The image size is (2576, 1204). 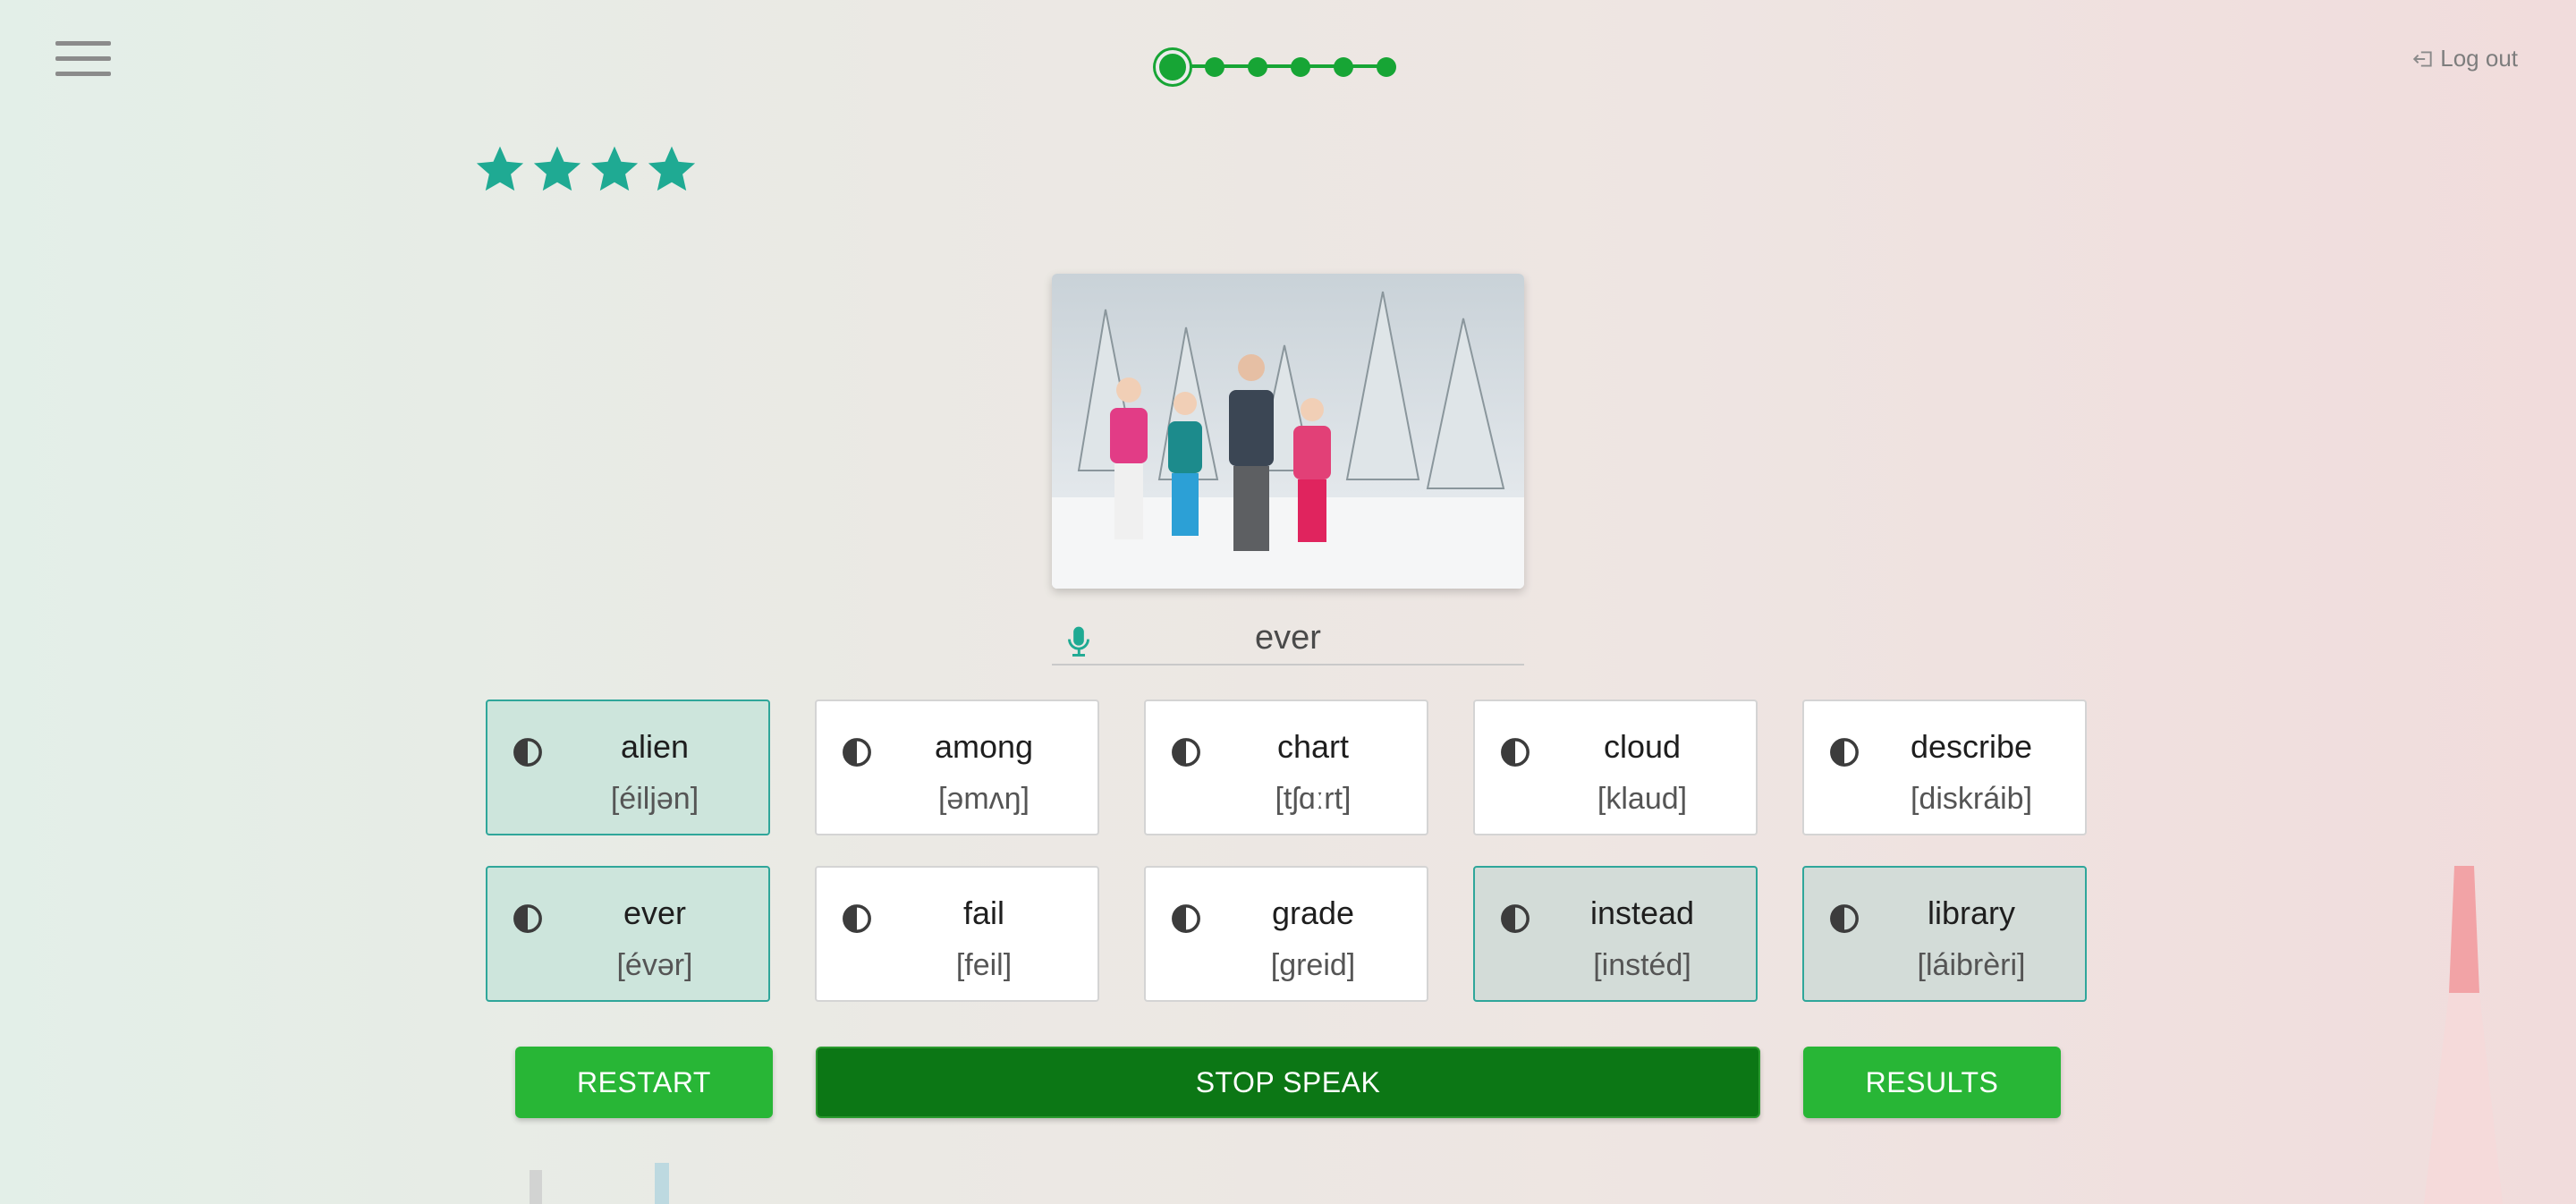 I want to click on restart-button: RESTART, so click(x=644, y=1082).